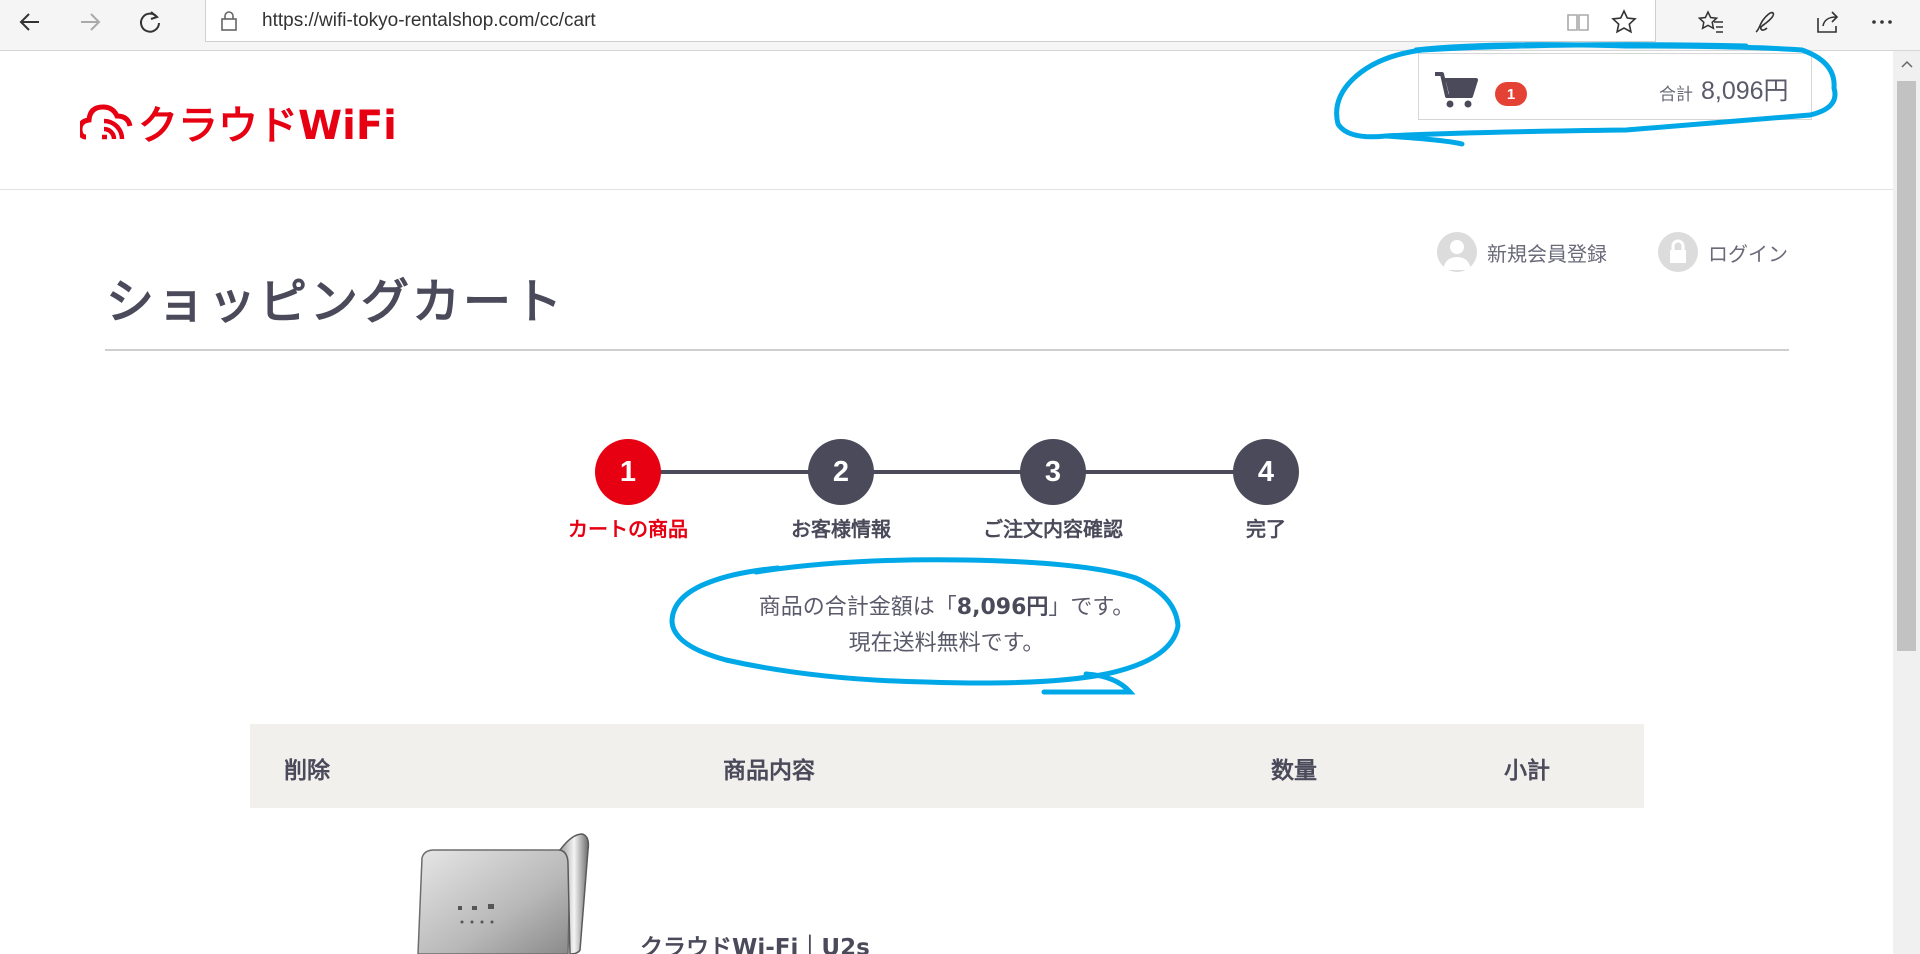 Image resolution: width=1920 pixels, height=954 pixels. I want to click on product-name: クラウドWi-Fi｜U2s, so click(755, 941).